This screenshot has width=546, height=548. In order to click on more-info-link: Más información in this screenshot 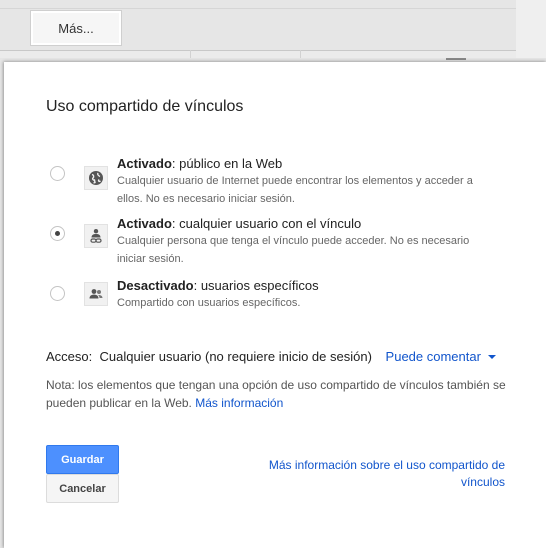, I will do `click(239, 403)`.